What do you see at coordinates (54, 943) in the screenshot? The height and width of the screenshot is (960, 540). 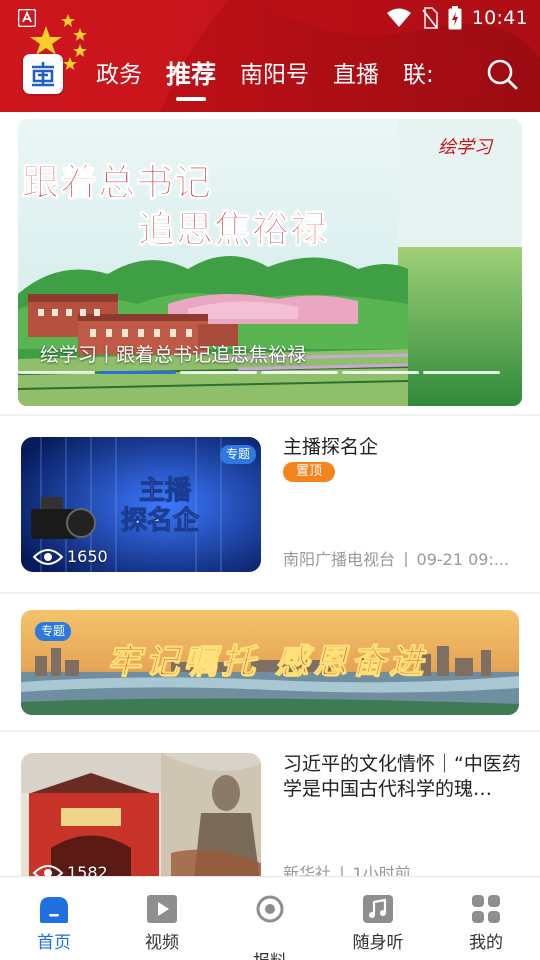 I see `nav-label: 首页` at bounding box center [54, 943].